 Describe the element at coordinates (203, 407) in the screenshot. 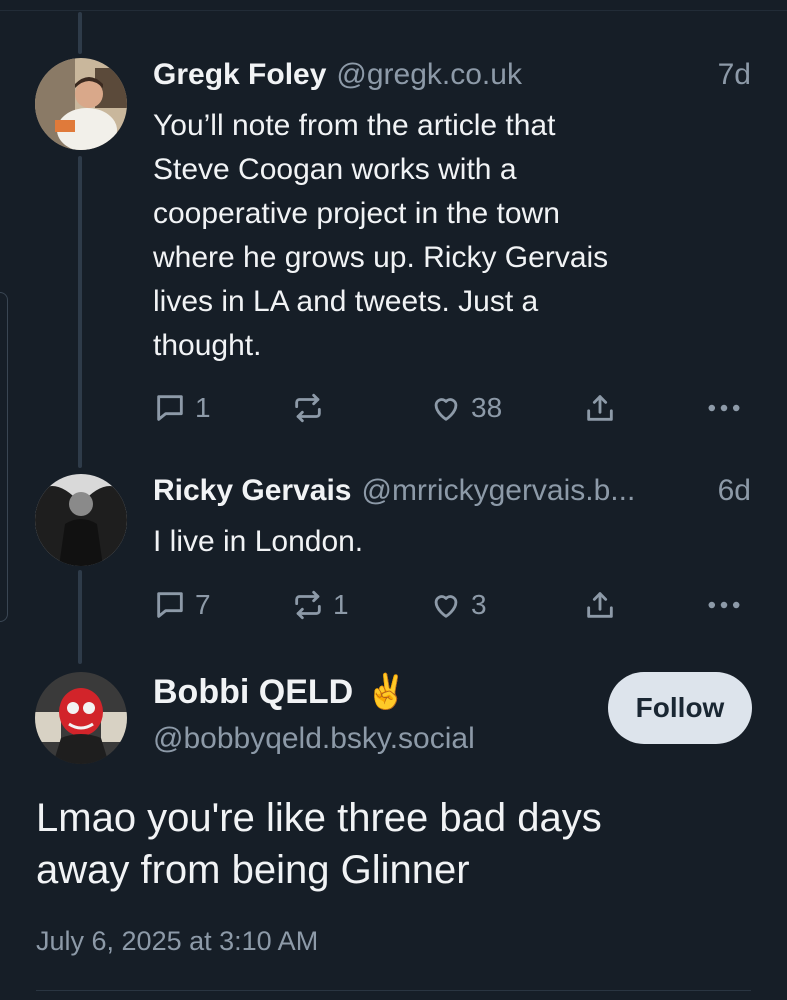

I see `reply-count: 1` at that location.